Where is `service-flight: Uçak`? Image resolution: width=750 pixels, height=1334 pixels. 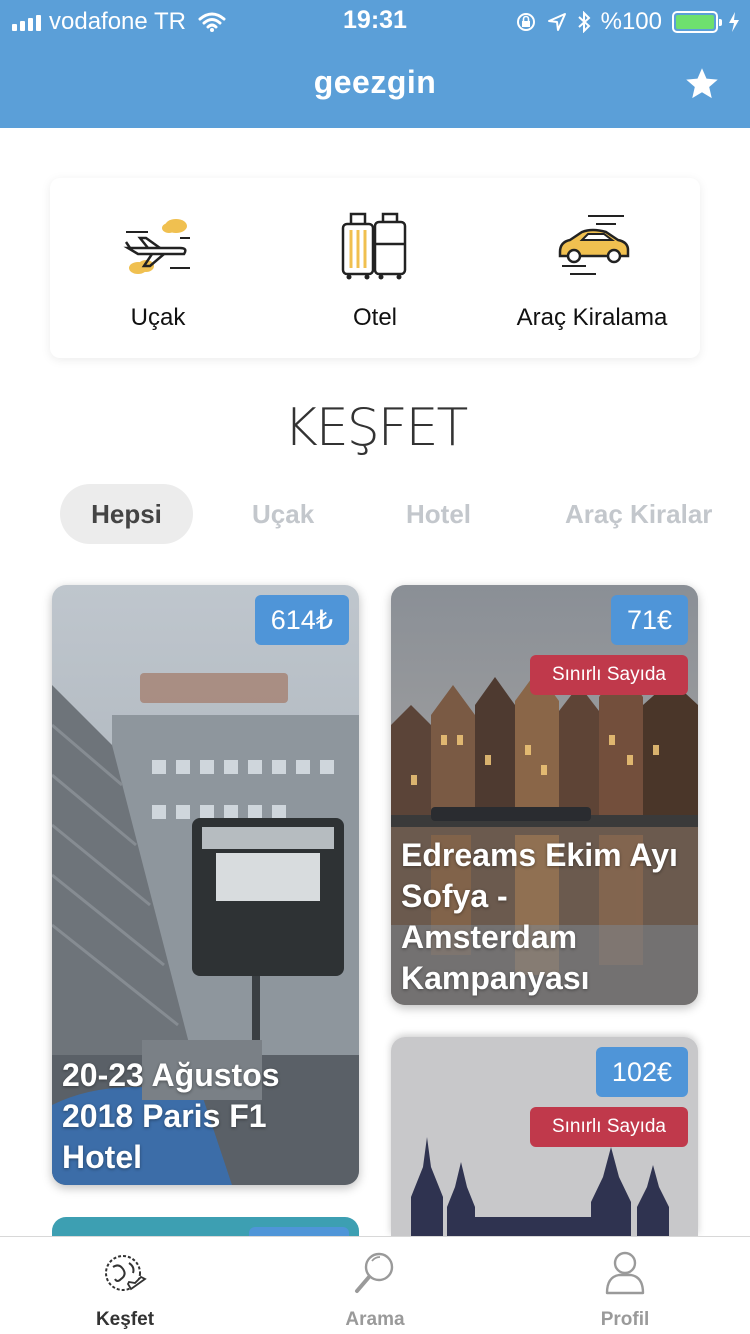
service-flight: Uçak is located at coordinates (158, 268).